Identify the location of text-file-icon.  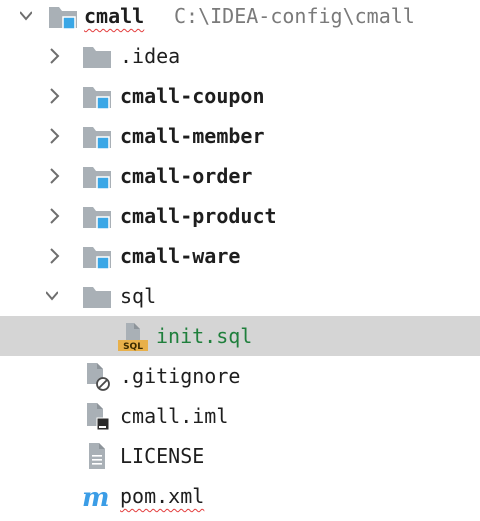
(97, 456).